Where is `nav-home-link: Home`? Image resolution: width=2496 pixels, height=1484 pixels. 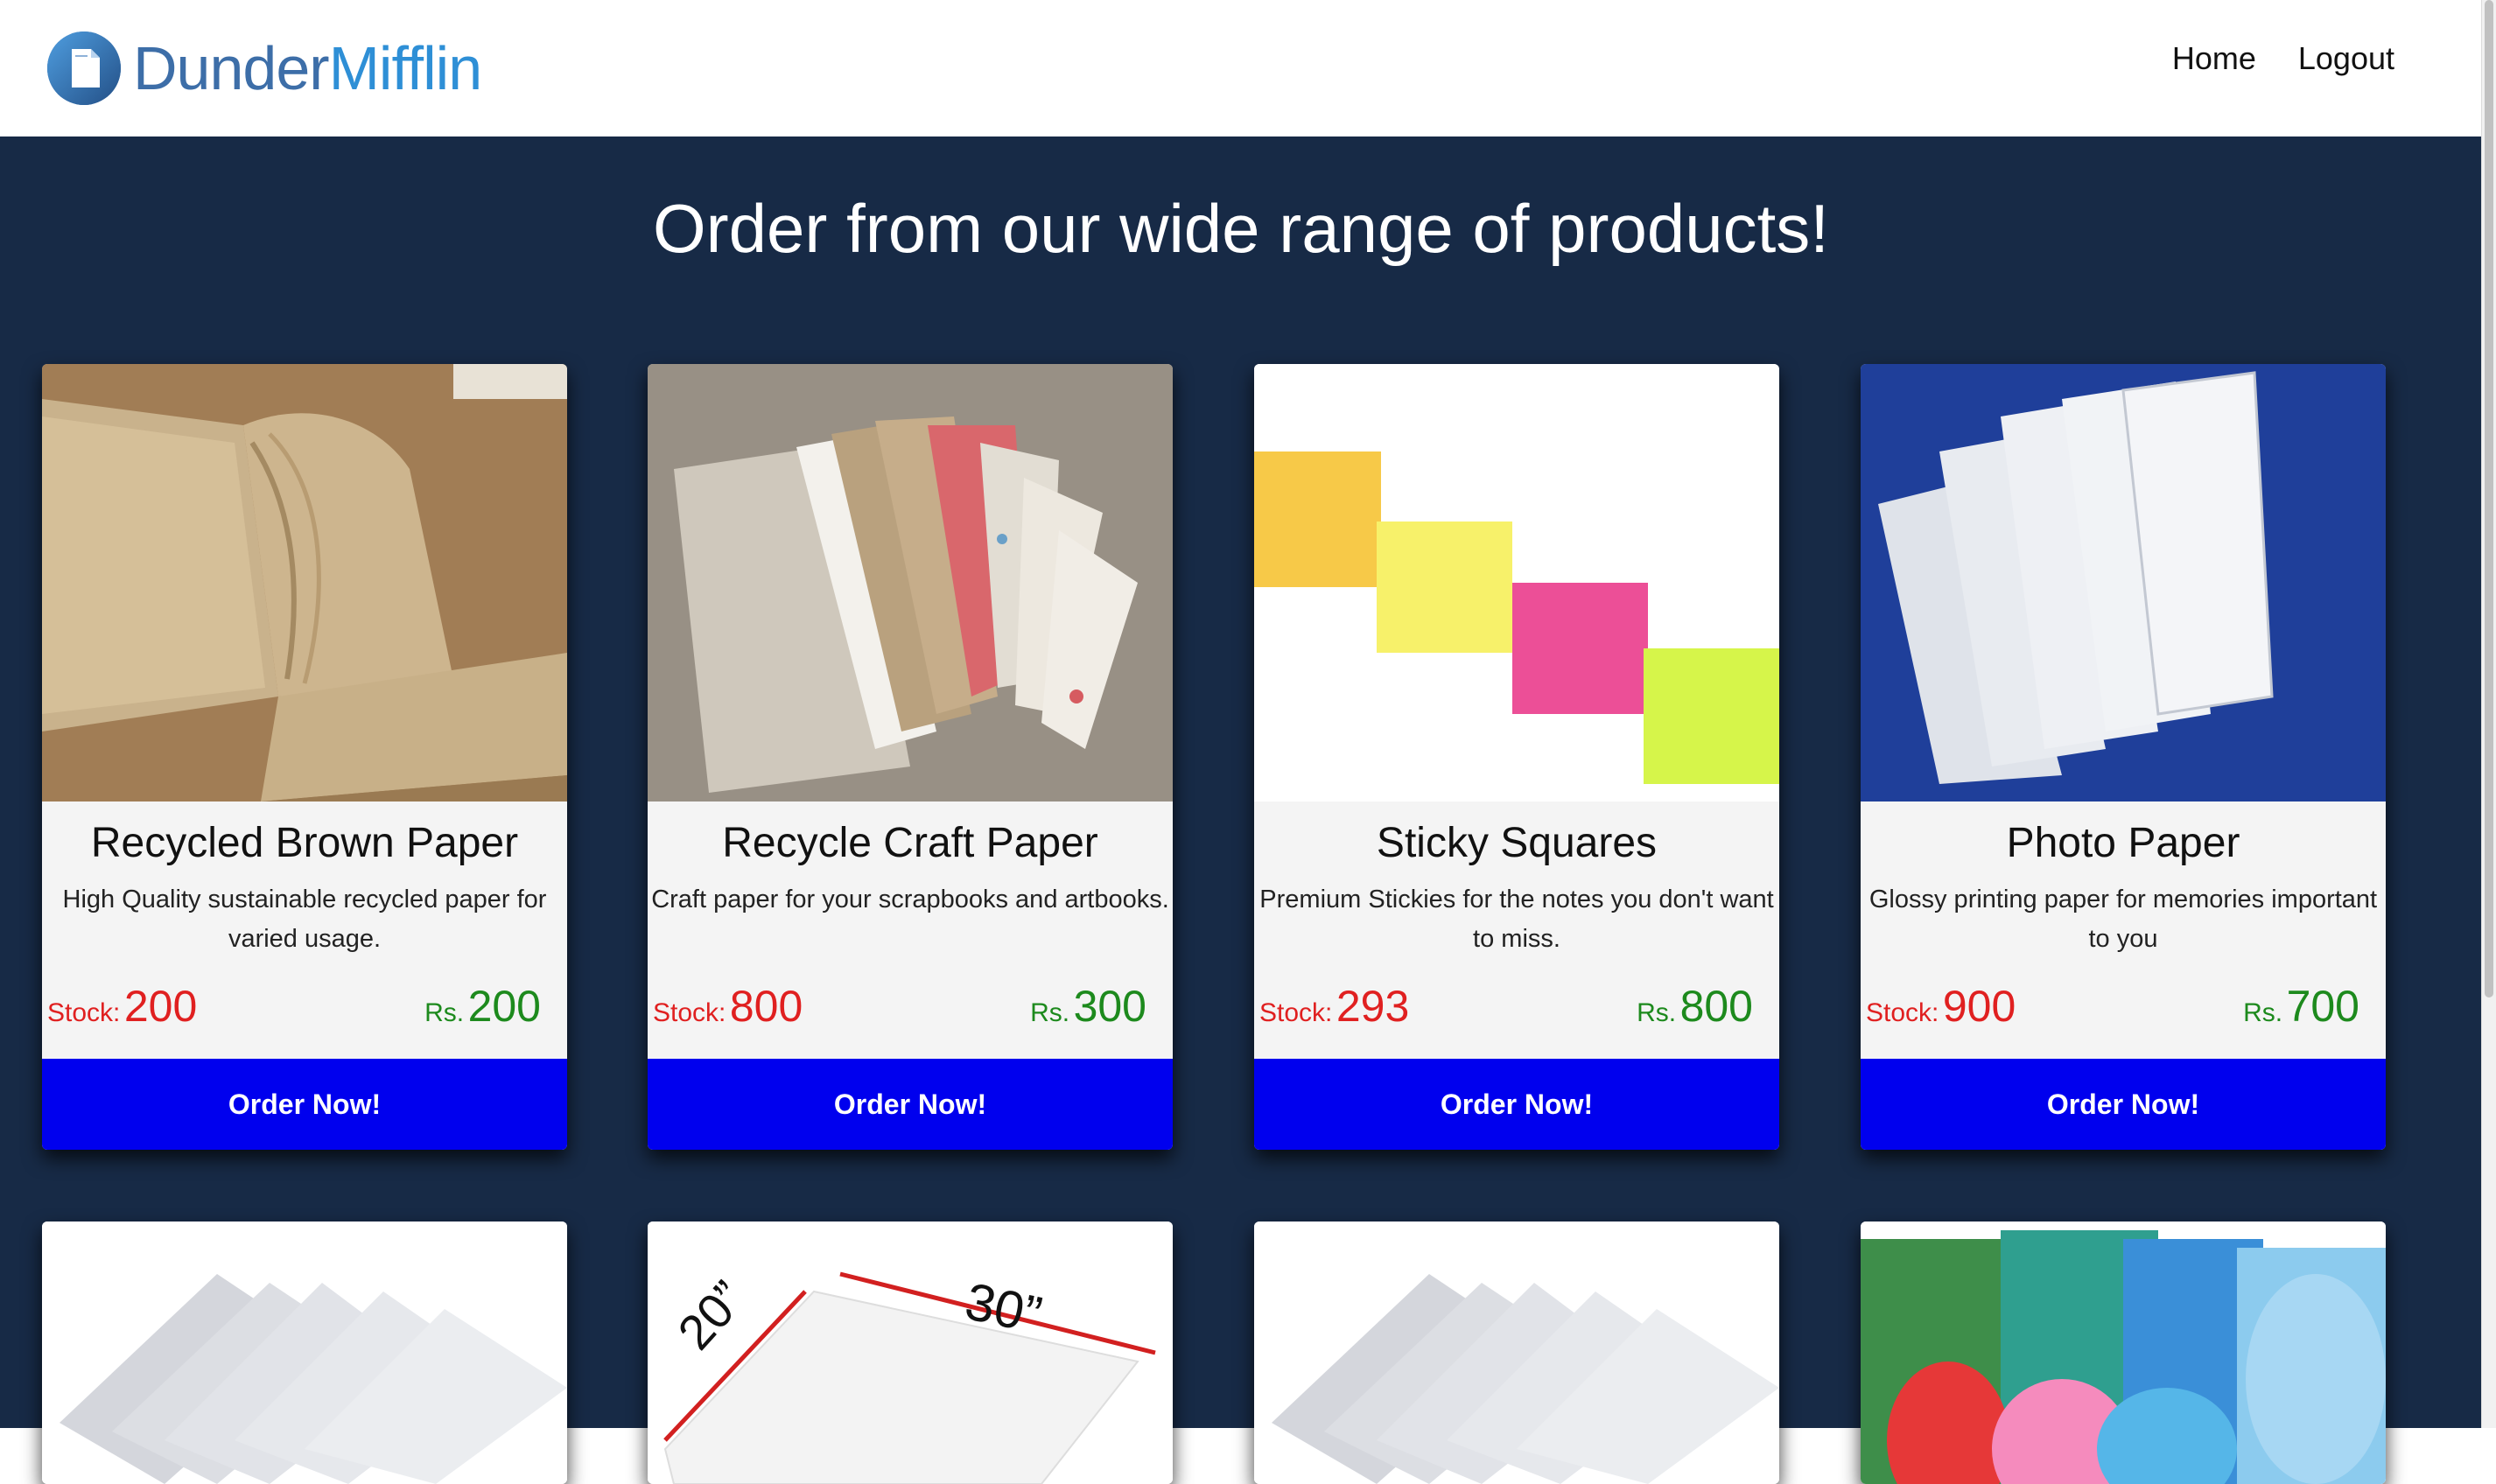 nav-home-link: Home is located at coordinates (2214, 58).